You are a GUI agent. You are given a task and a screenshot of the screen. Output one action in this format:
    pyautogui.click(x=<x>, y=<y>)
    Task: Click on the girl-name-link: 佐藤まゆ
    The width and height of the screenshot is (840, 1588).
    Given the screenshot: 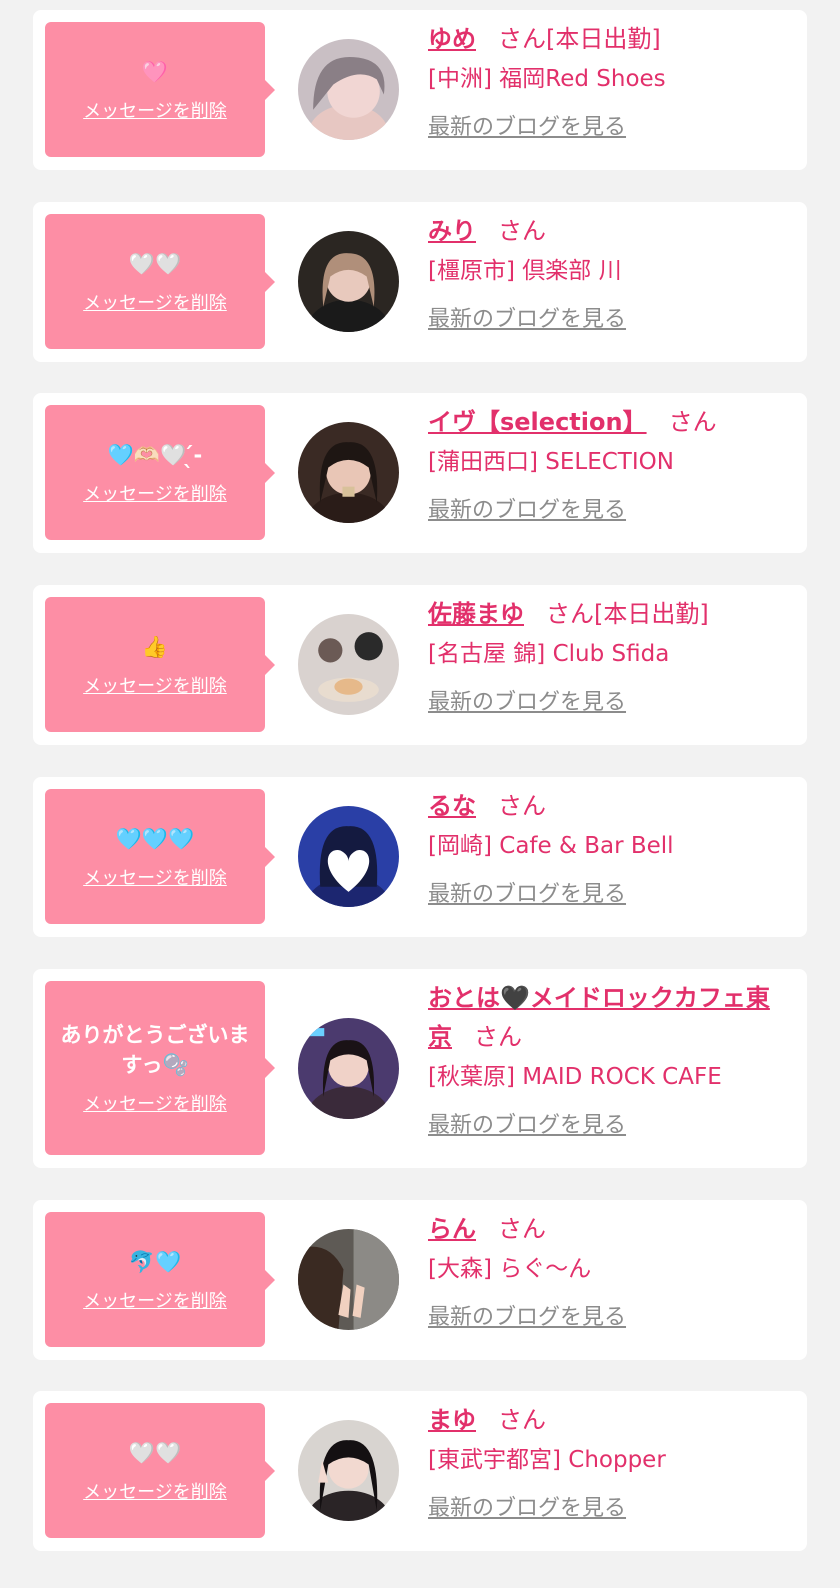 What is the action you would take?
    pyautogui.click(x=476, y=614)
    